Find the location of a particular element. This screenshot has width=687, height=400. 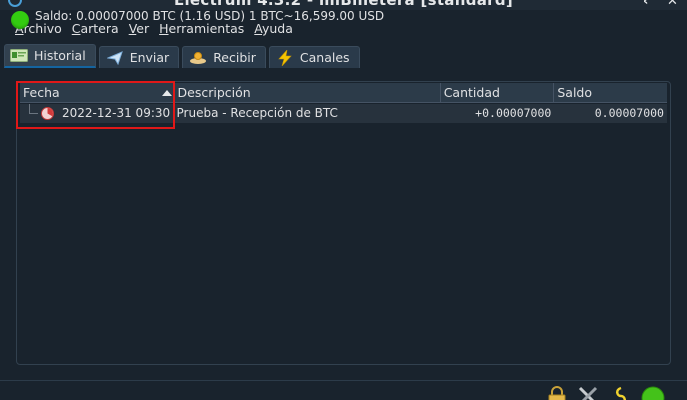

row-description: Prueba - Recepción de BTC is located at coordinates (257, 113).